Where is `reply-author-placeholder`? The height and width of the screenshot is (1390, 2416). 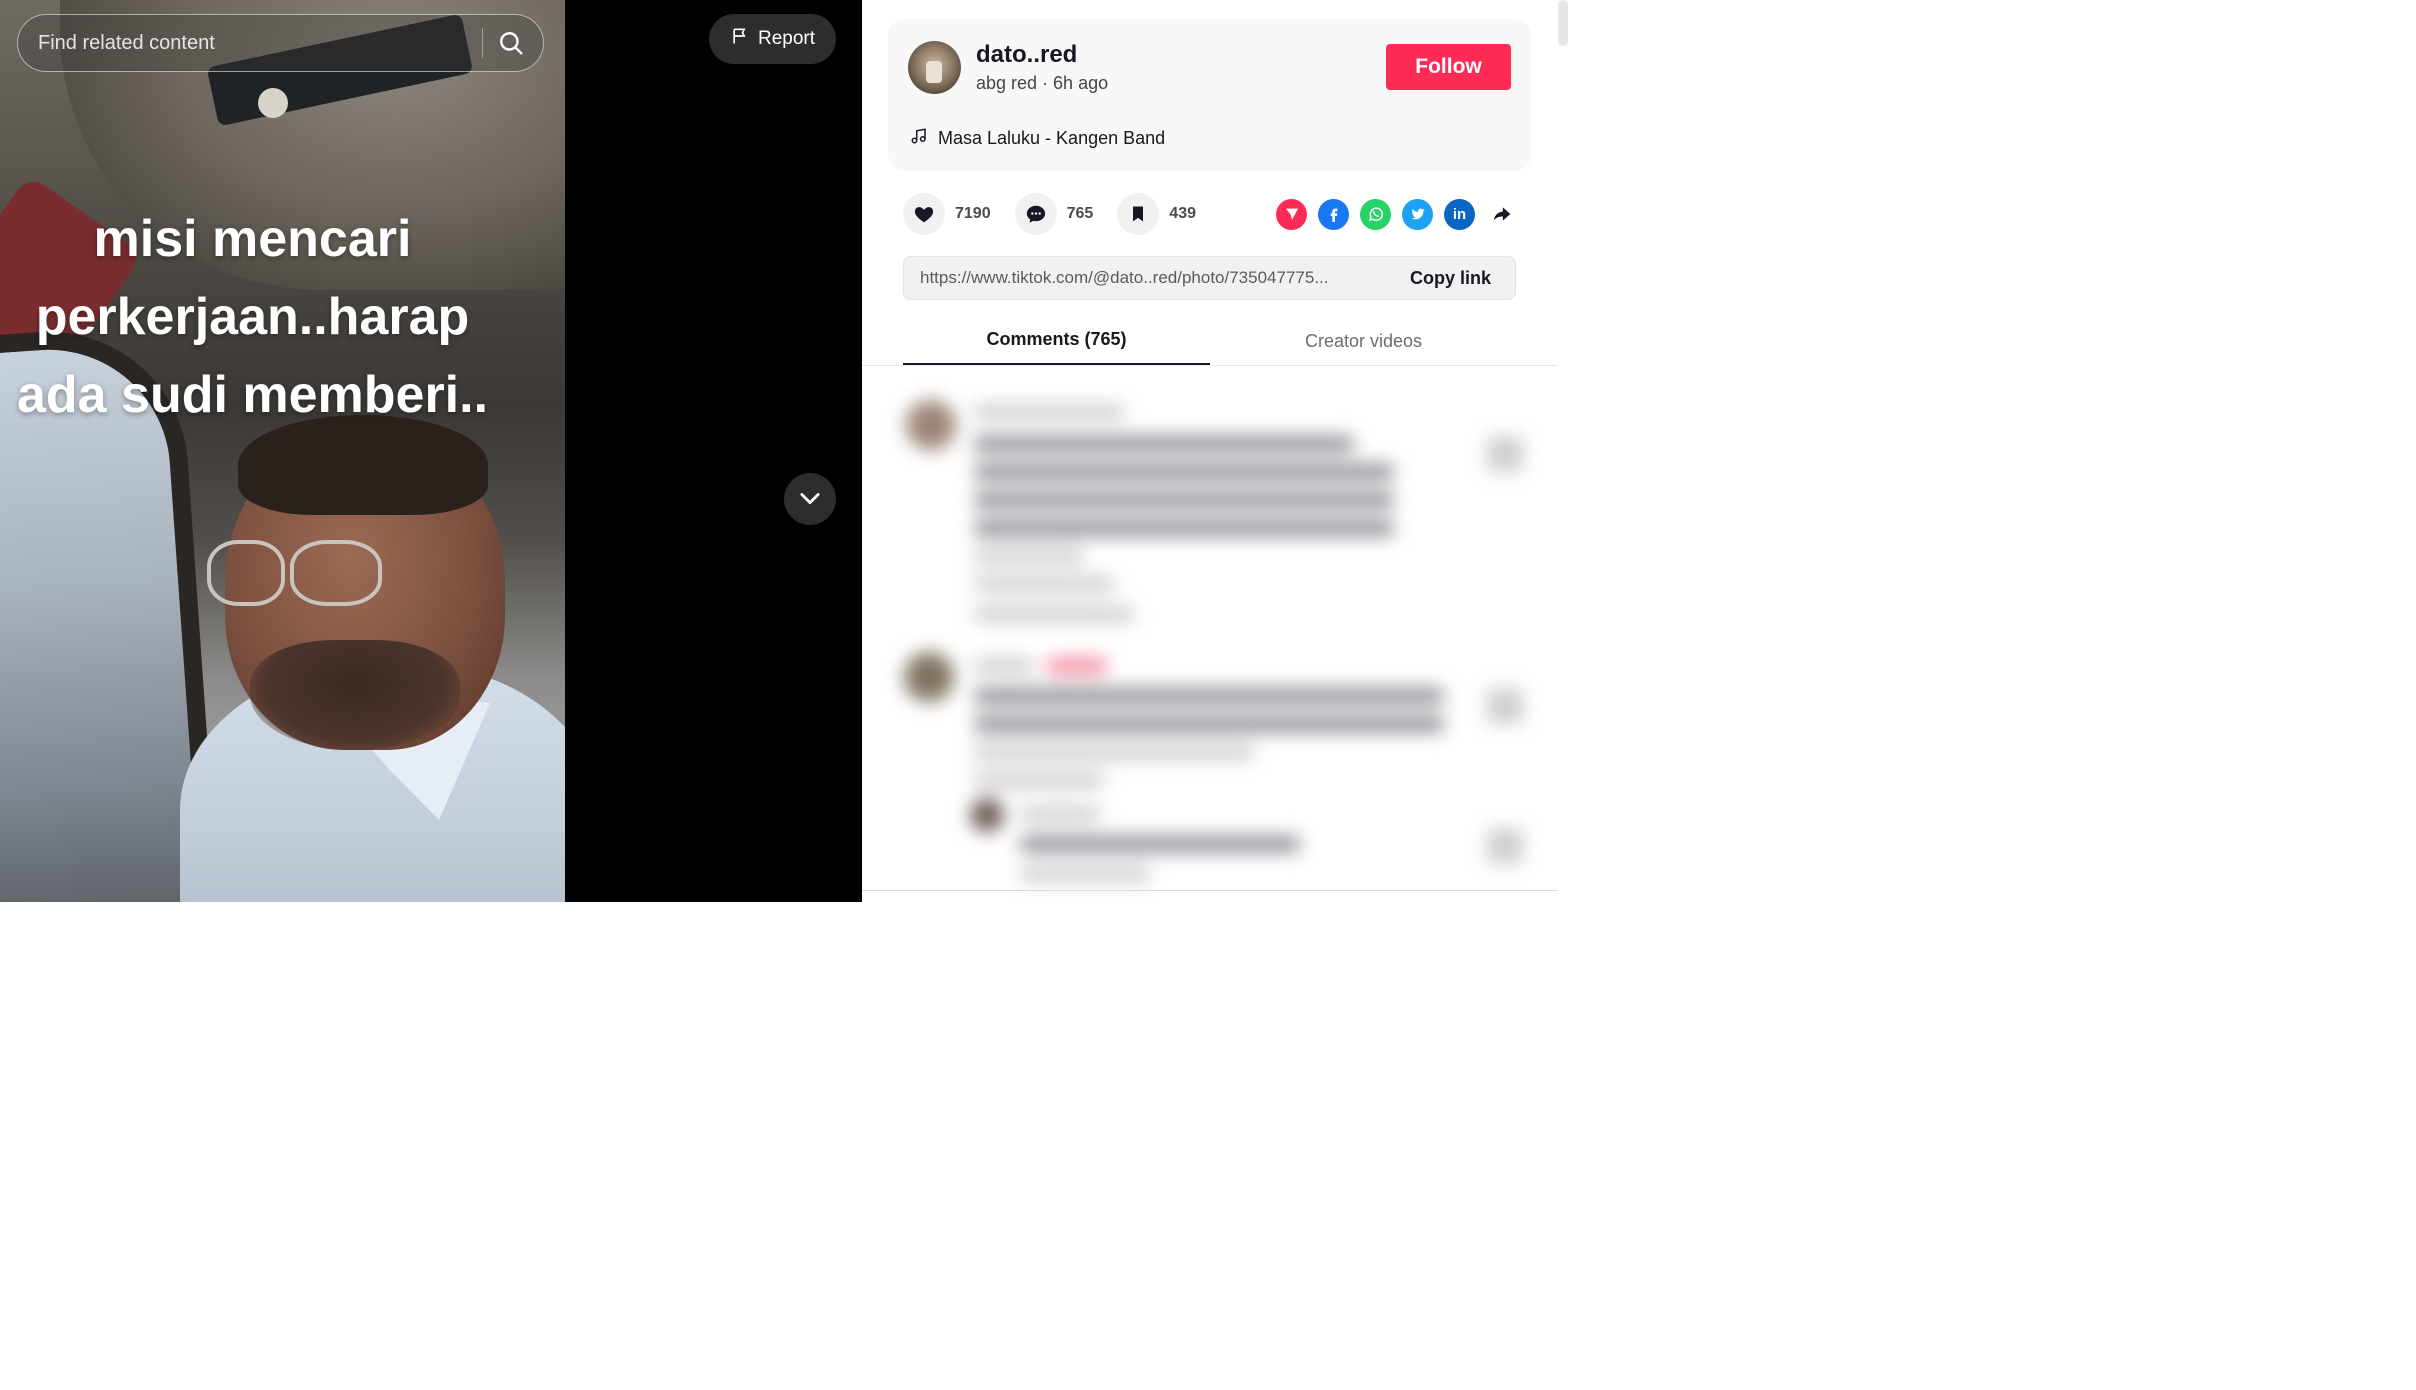 reply-author-placeholder is located at coordinates (1060, 814).